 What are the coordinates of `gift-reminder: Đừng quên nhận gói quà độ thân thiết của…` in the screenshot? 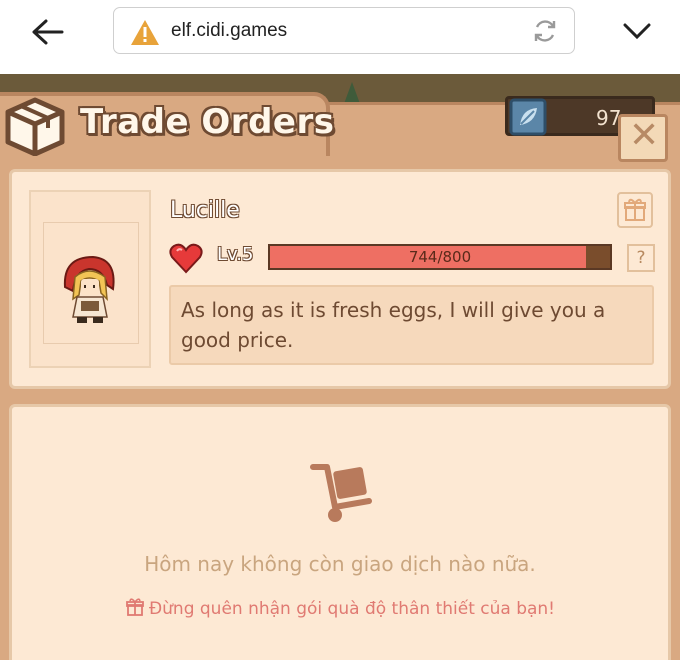 It's located at (340, 608).